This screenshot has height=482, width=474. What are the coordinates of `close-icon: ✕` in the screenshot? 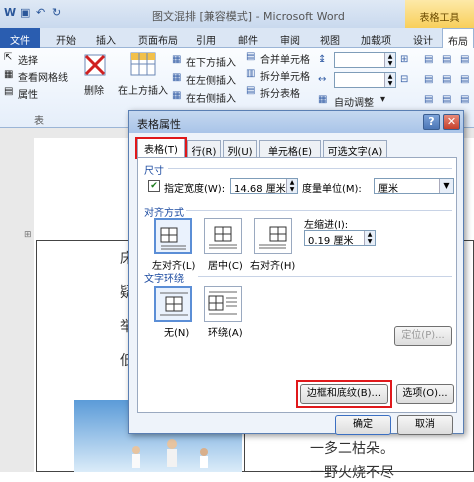 It's located at (451, 122).